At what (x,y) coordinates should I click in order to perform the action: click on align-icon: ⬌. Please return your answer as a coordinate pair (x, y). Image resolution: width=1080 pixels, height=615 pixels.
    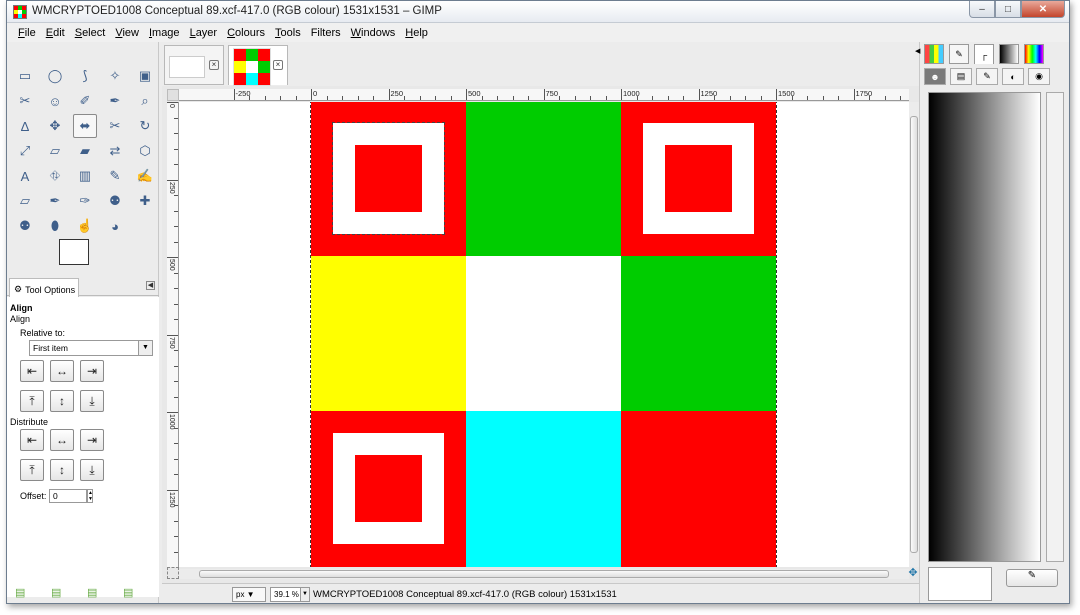
    Looking at the image, I should click on (85, 126).